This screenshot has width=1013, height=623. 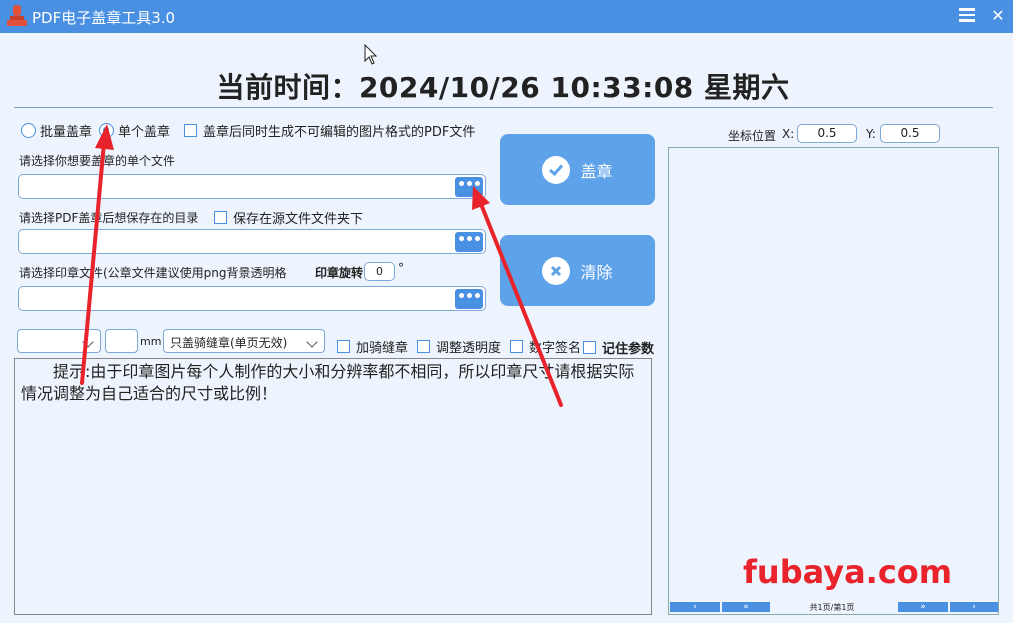 What do you see at coordinates (339, 132) in the screenshot?
I see `image-pdf-label: 盖章后同时生成不可编辑的图片格式的PDF文件` at bounding box center [339, 132].